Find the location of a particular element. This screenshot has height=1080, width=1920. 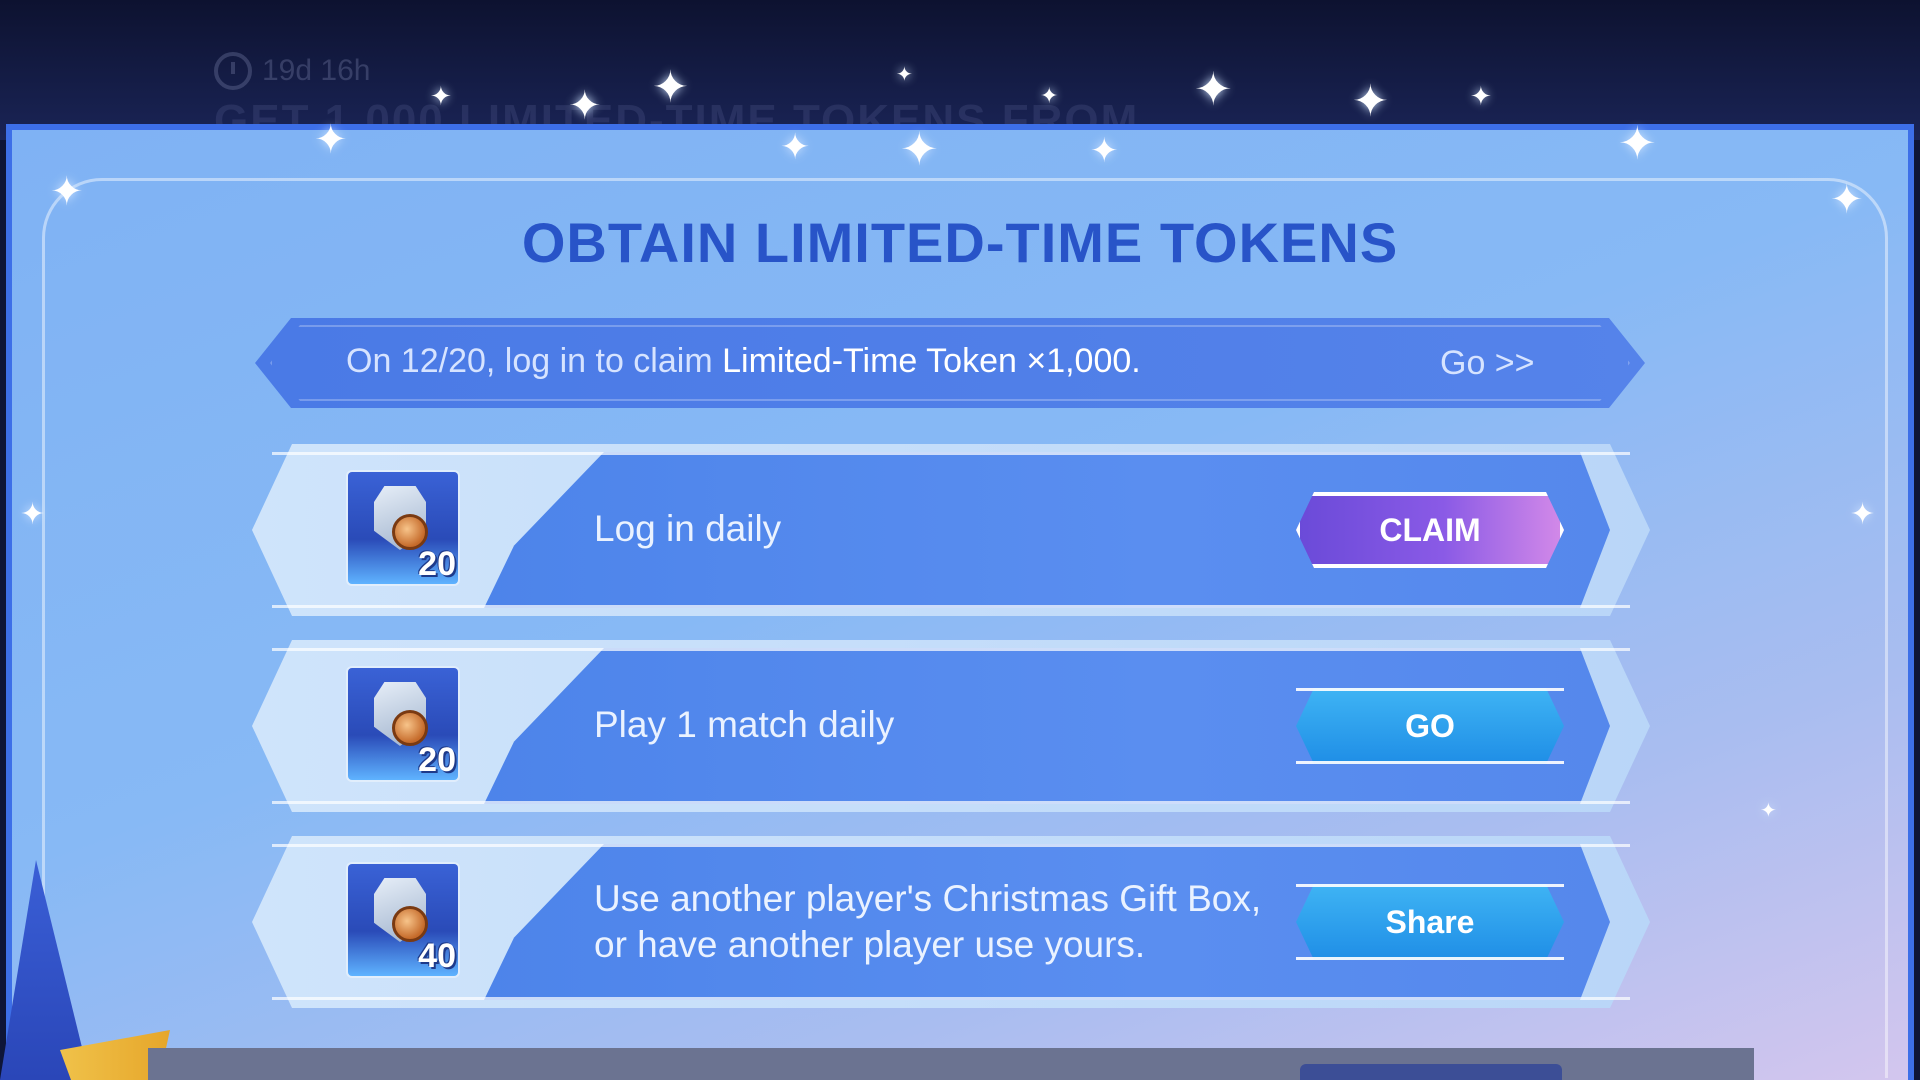

share-button: Share is located at coordinates (1430, 922).